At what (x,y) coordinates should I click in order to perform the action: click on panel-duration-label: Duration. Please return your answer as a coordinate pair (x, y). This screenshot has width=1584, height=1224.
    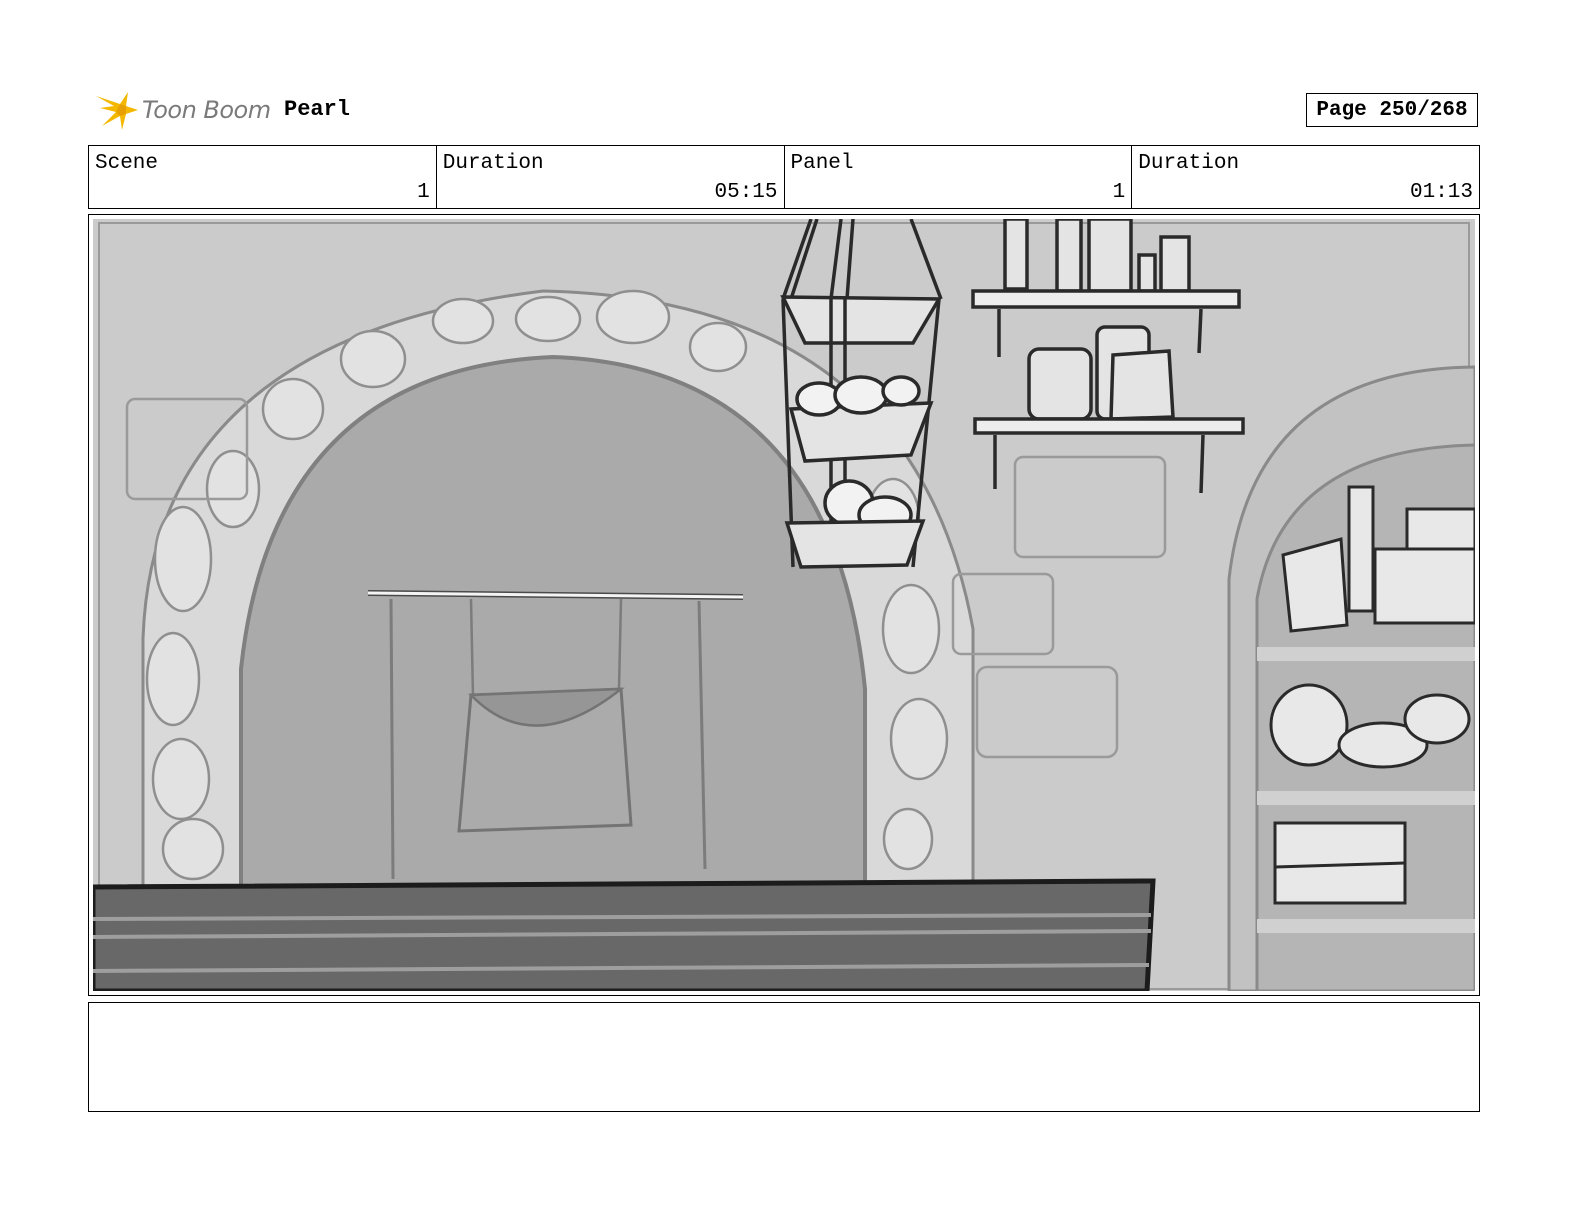
    Looking at the image, I should click on (1189, 163).